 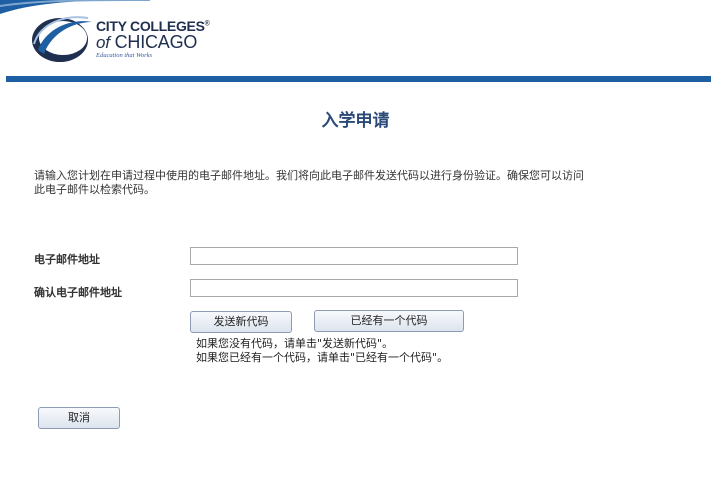 What do you see at coordinates (295, 343) in the screenshot?
I see `help-line-no-code: 如果您没有代码，请单击"发送新代码"。` at bounding box center [295, 343].